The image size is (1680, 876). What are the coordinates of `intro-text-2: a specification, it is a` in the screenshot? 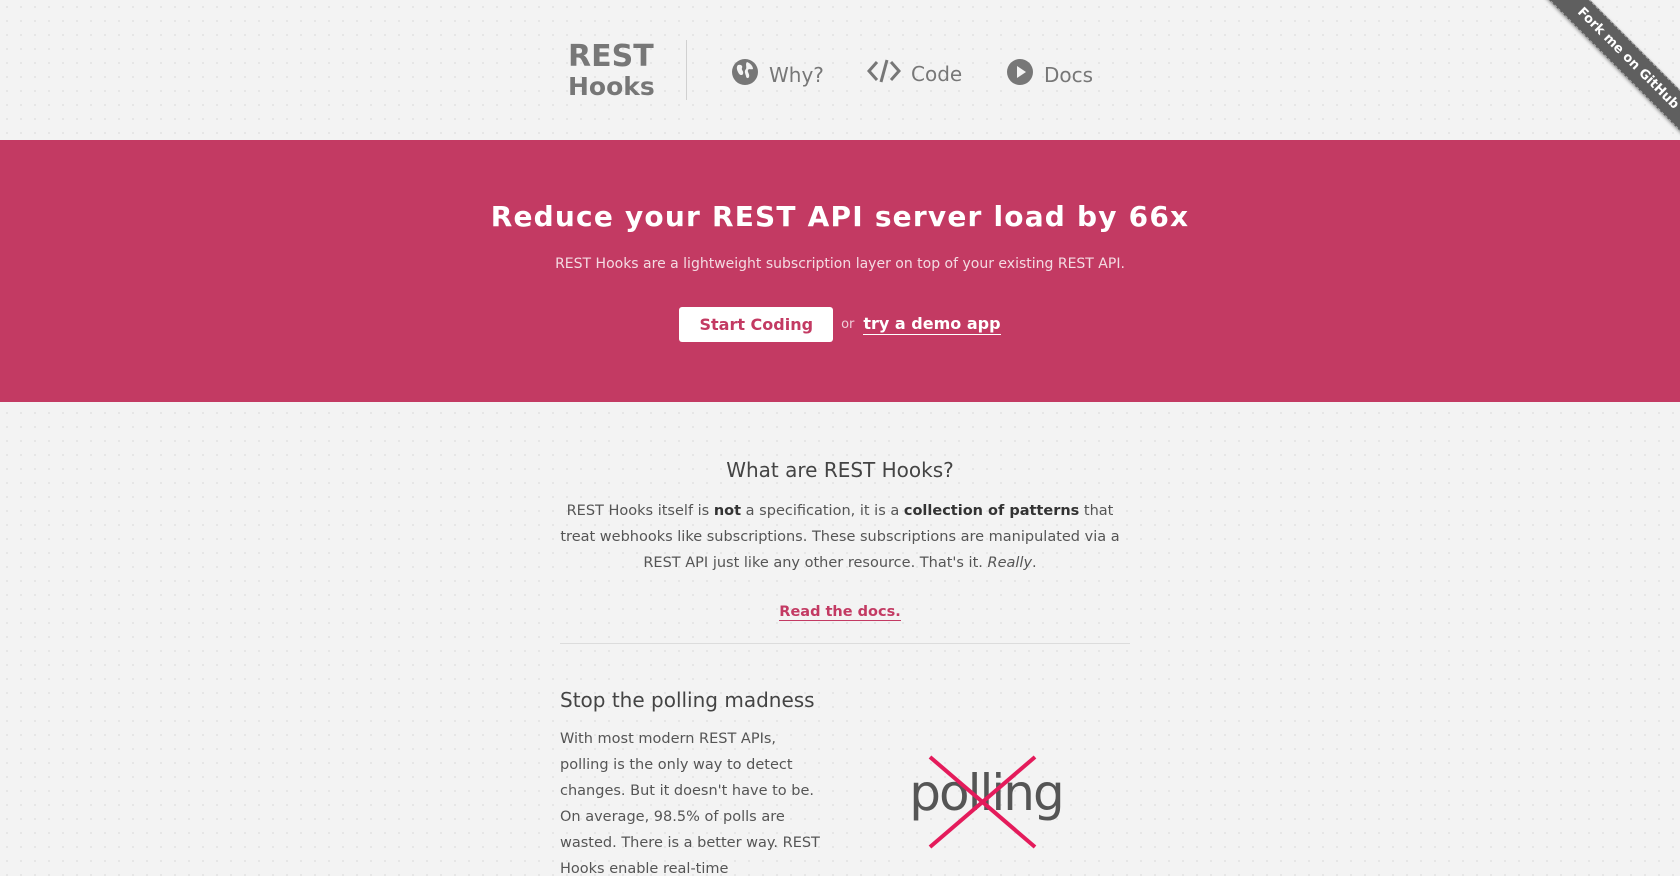 It's located at (822, 511).